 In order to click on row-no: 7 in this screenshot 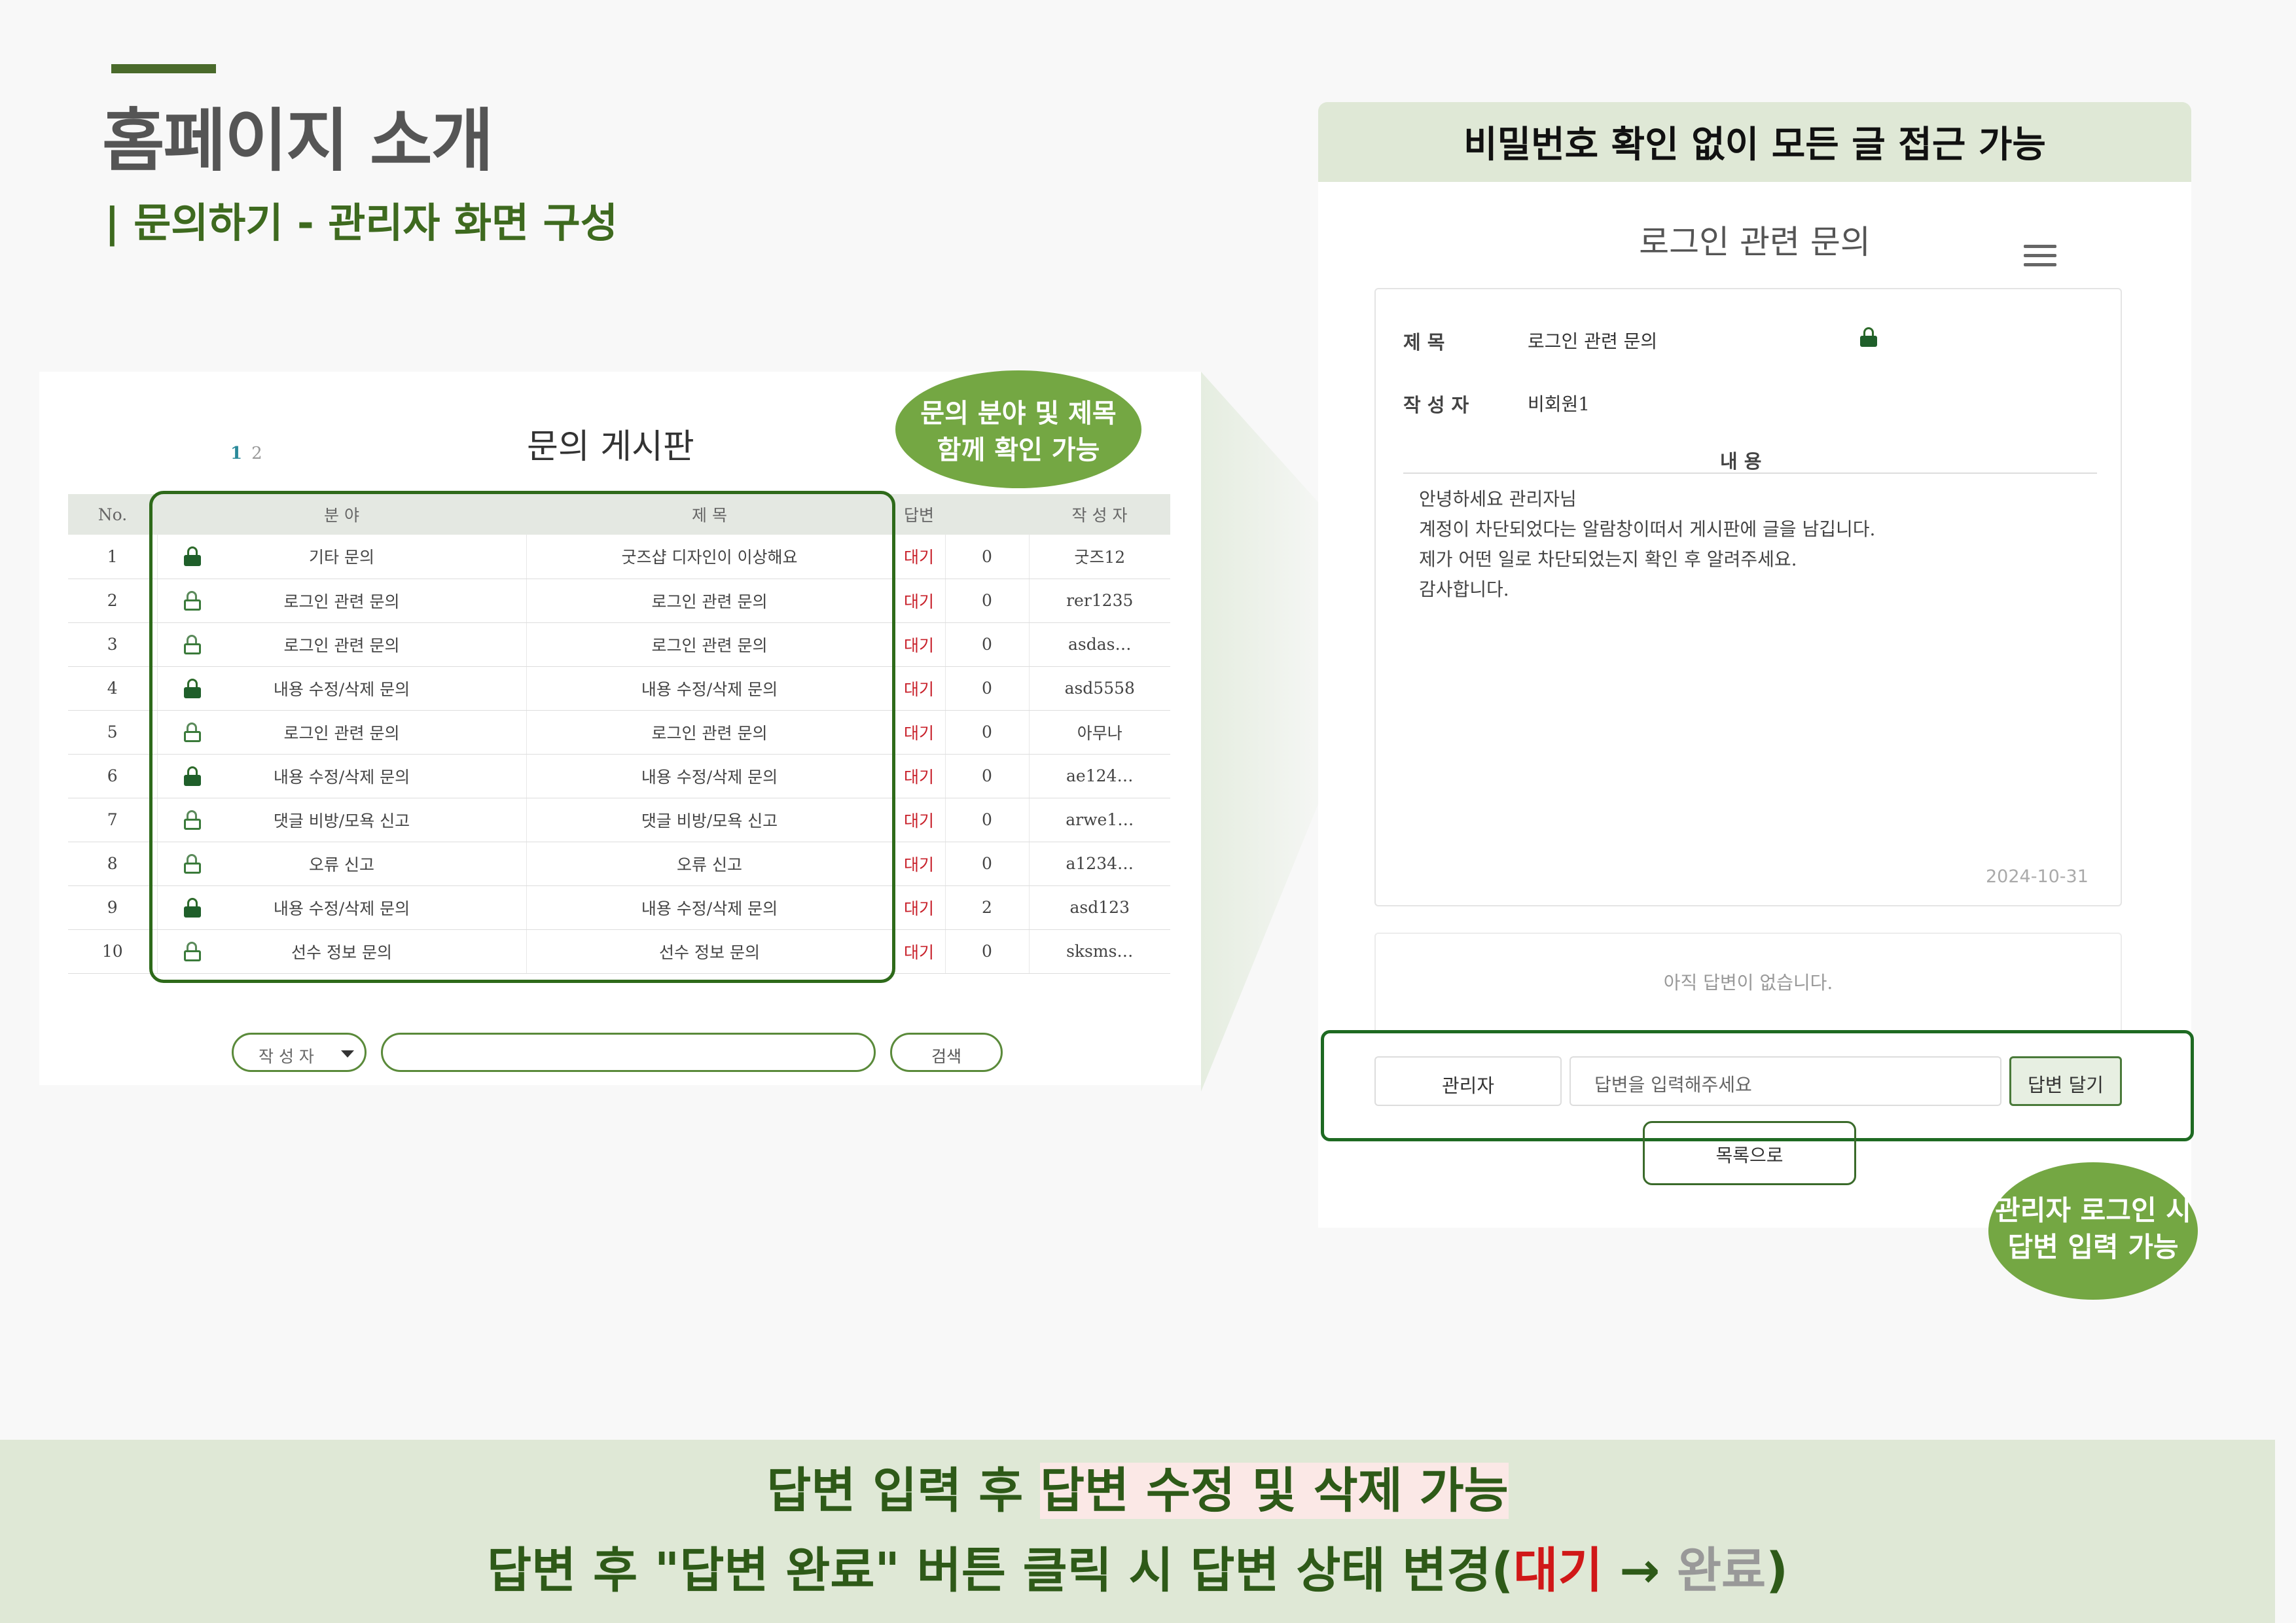, I will do `click(112, 820)`.